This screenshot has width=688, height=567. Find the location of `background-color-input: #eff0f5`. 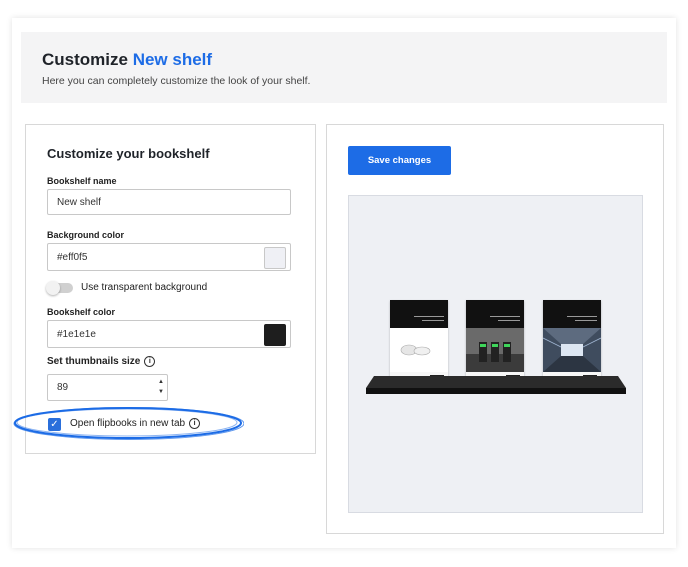

background-color-input: #eff0f5 is located at coordinates (169, 257).